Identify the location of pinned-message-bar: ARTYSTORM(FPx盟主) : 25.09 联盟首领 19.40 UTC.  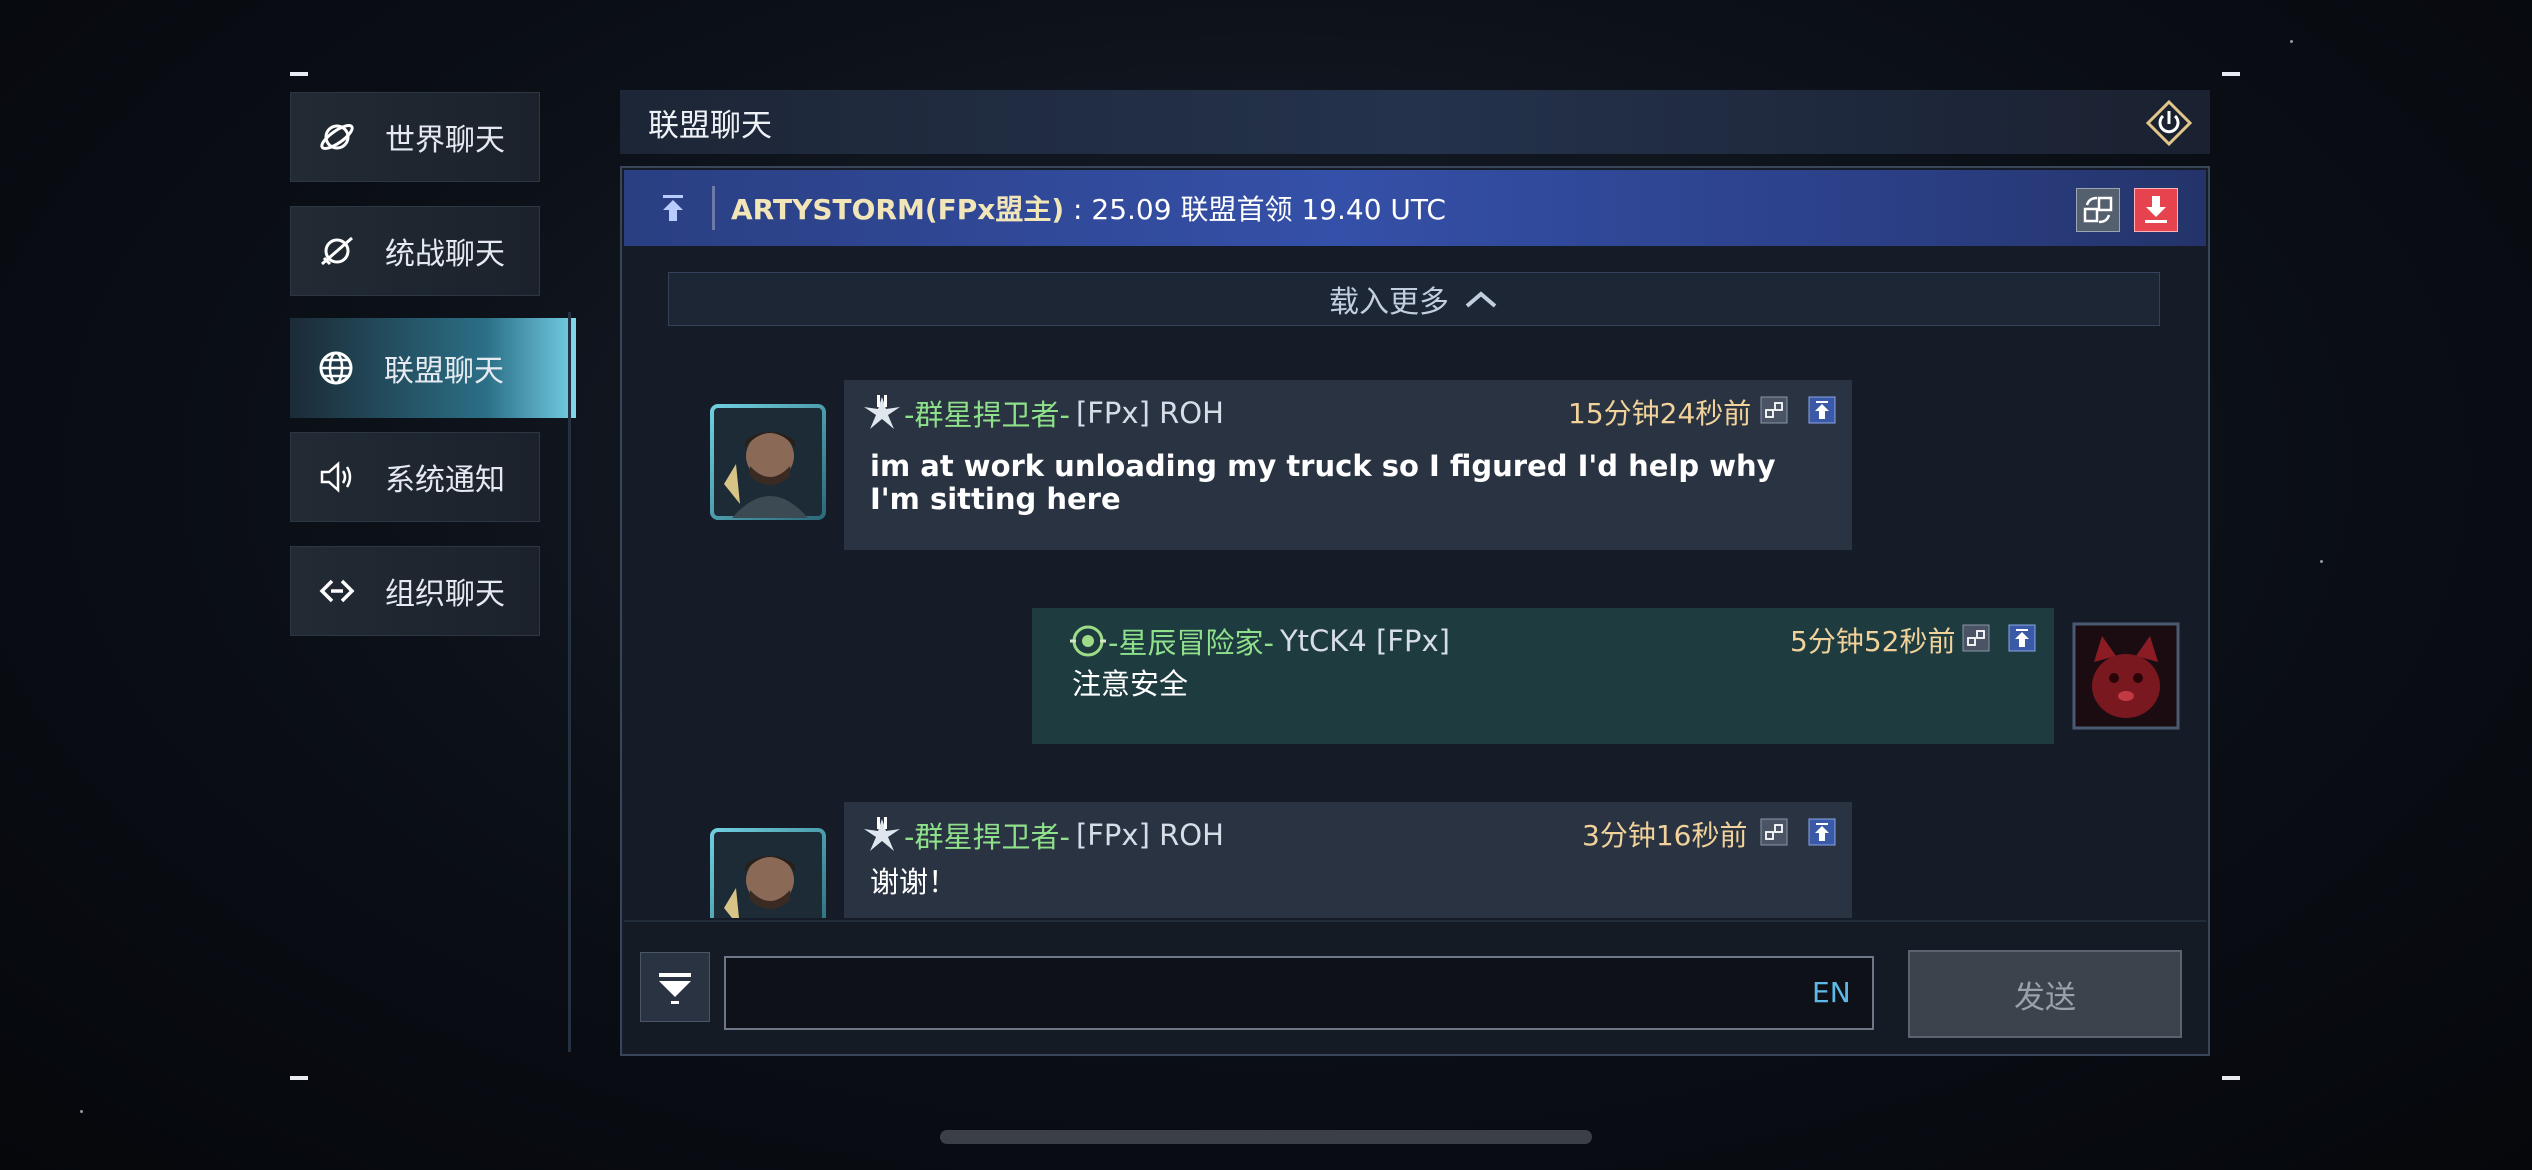
(1415, 208).